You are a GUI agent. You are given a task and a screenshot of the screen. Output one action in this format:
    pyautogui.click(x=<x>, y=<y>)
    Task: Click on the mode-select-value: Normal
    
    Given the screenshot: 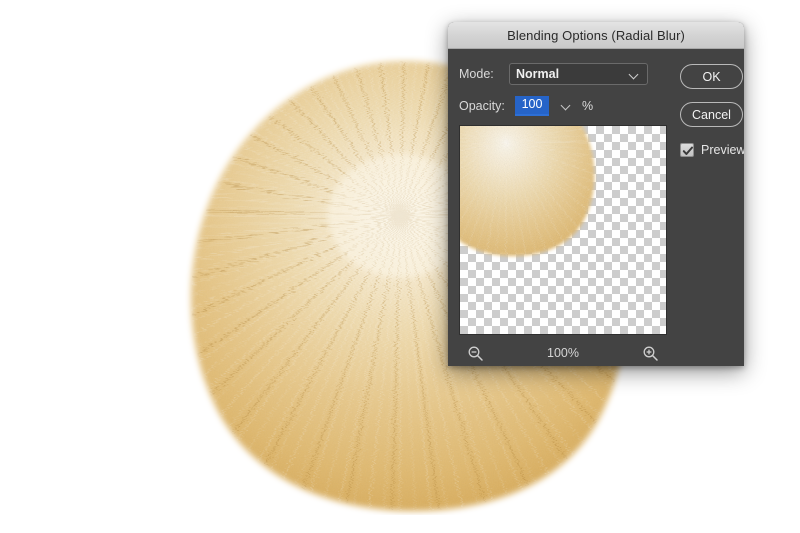 What is the action you would take?
    pyautogui.click(x=538, y=74)
    